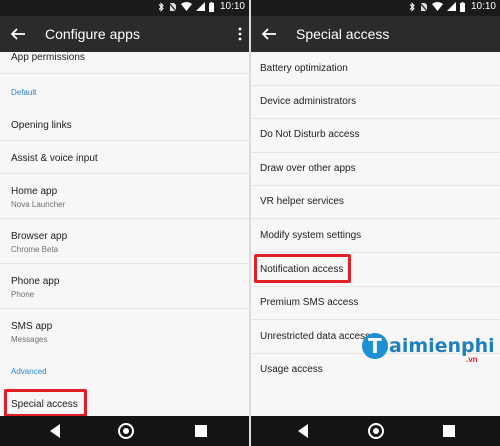 Image resolution: width=500 pixels, height=446 pixels. What do you see at coordinates (375, 169) in the screenshot?
I see `list-item-draw-over-apps: Draw over other apps` at bounding box center [375, 169].